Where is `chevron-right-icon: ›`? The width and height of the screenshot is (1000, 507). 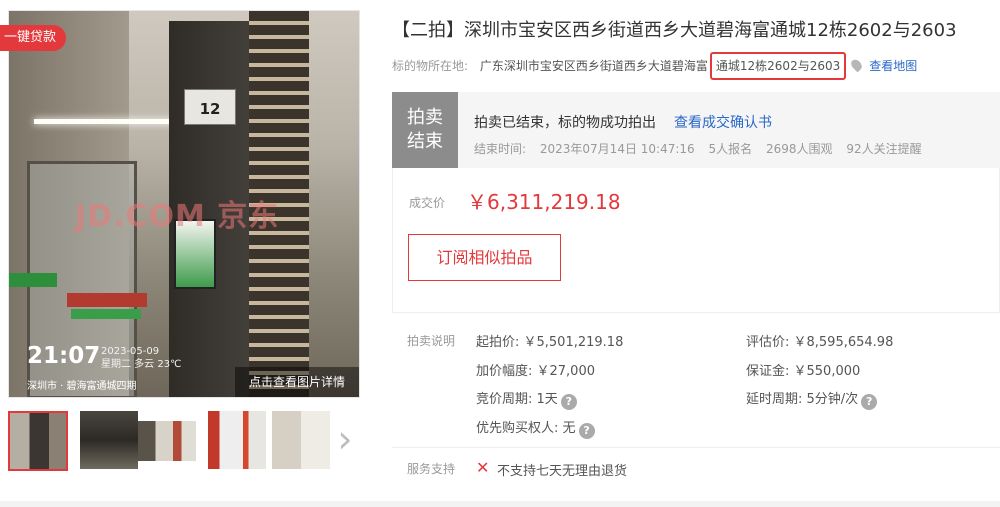
chevron-right-icon: › is located at coordinates (345, 440).